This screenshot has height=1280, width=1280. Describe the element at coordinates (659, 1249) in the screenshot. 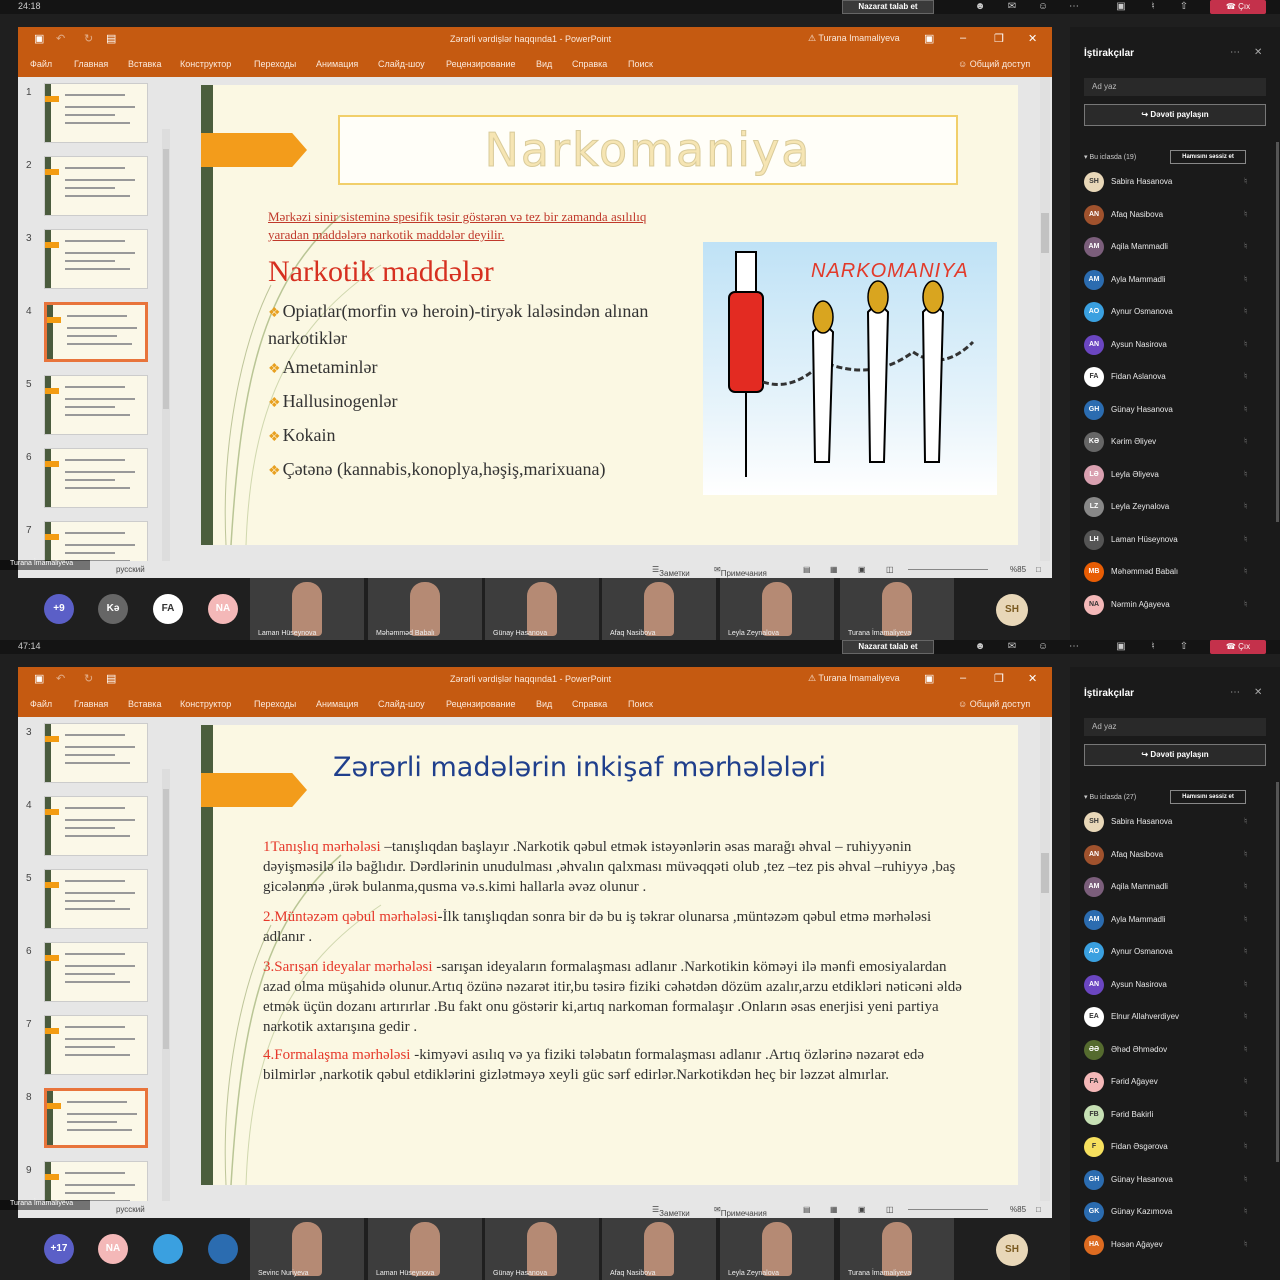

I see `video-tile: Afaq Nasibova` at that location.